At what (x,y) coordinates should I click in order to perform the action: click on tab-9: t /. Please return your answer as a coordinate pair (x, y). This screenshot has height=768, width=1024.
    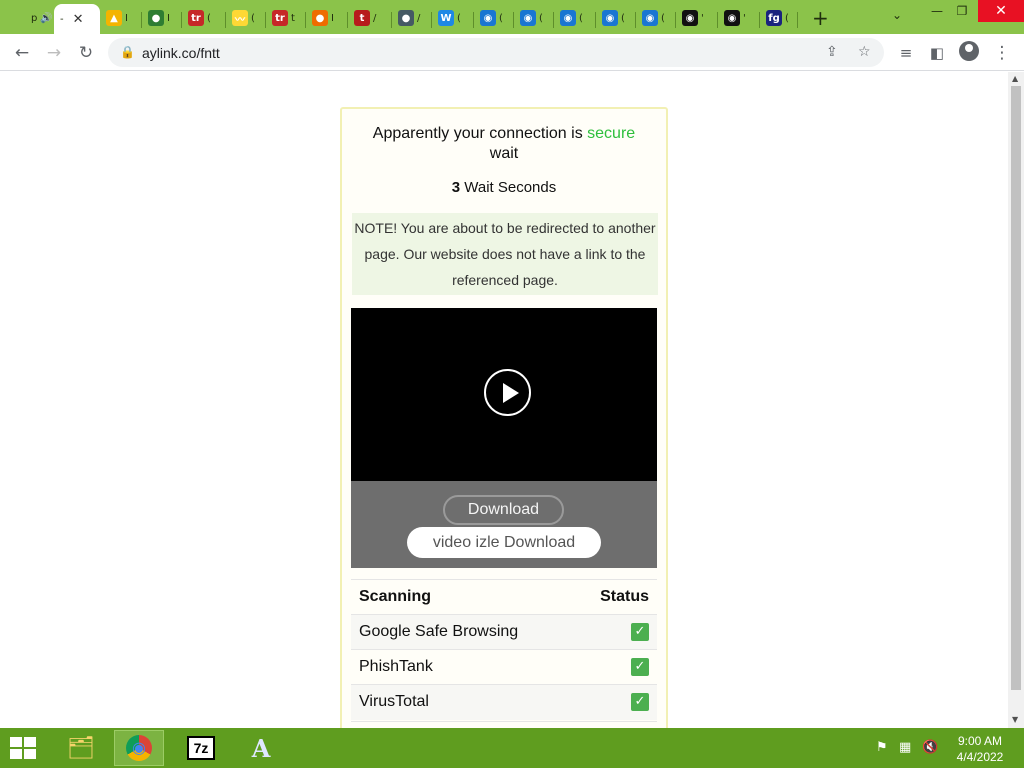
    Looking at the image, I should click on (370, 18).